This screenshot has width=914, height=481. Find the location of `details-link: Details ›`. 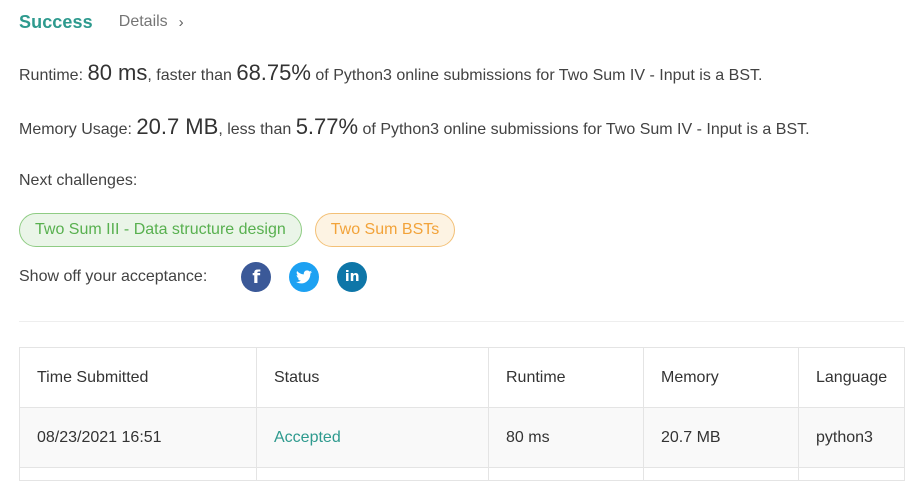

details-link: Details › is located at coordinates (151, 22).